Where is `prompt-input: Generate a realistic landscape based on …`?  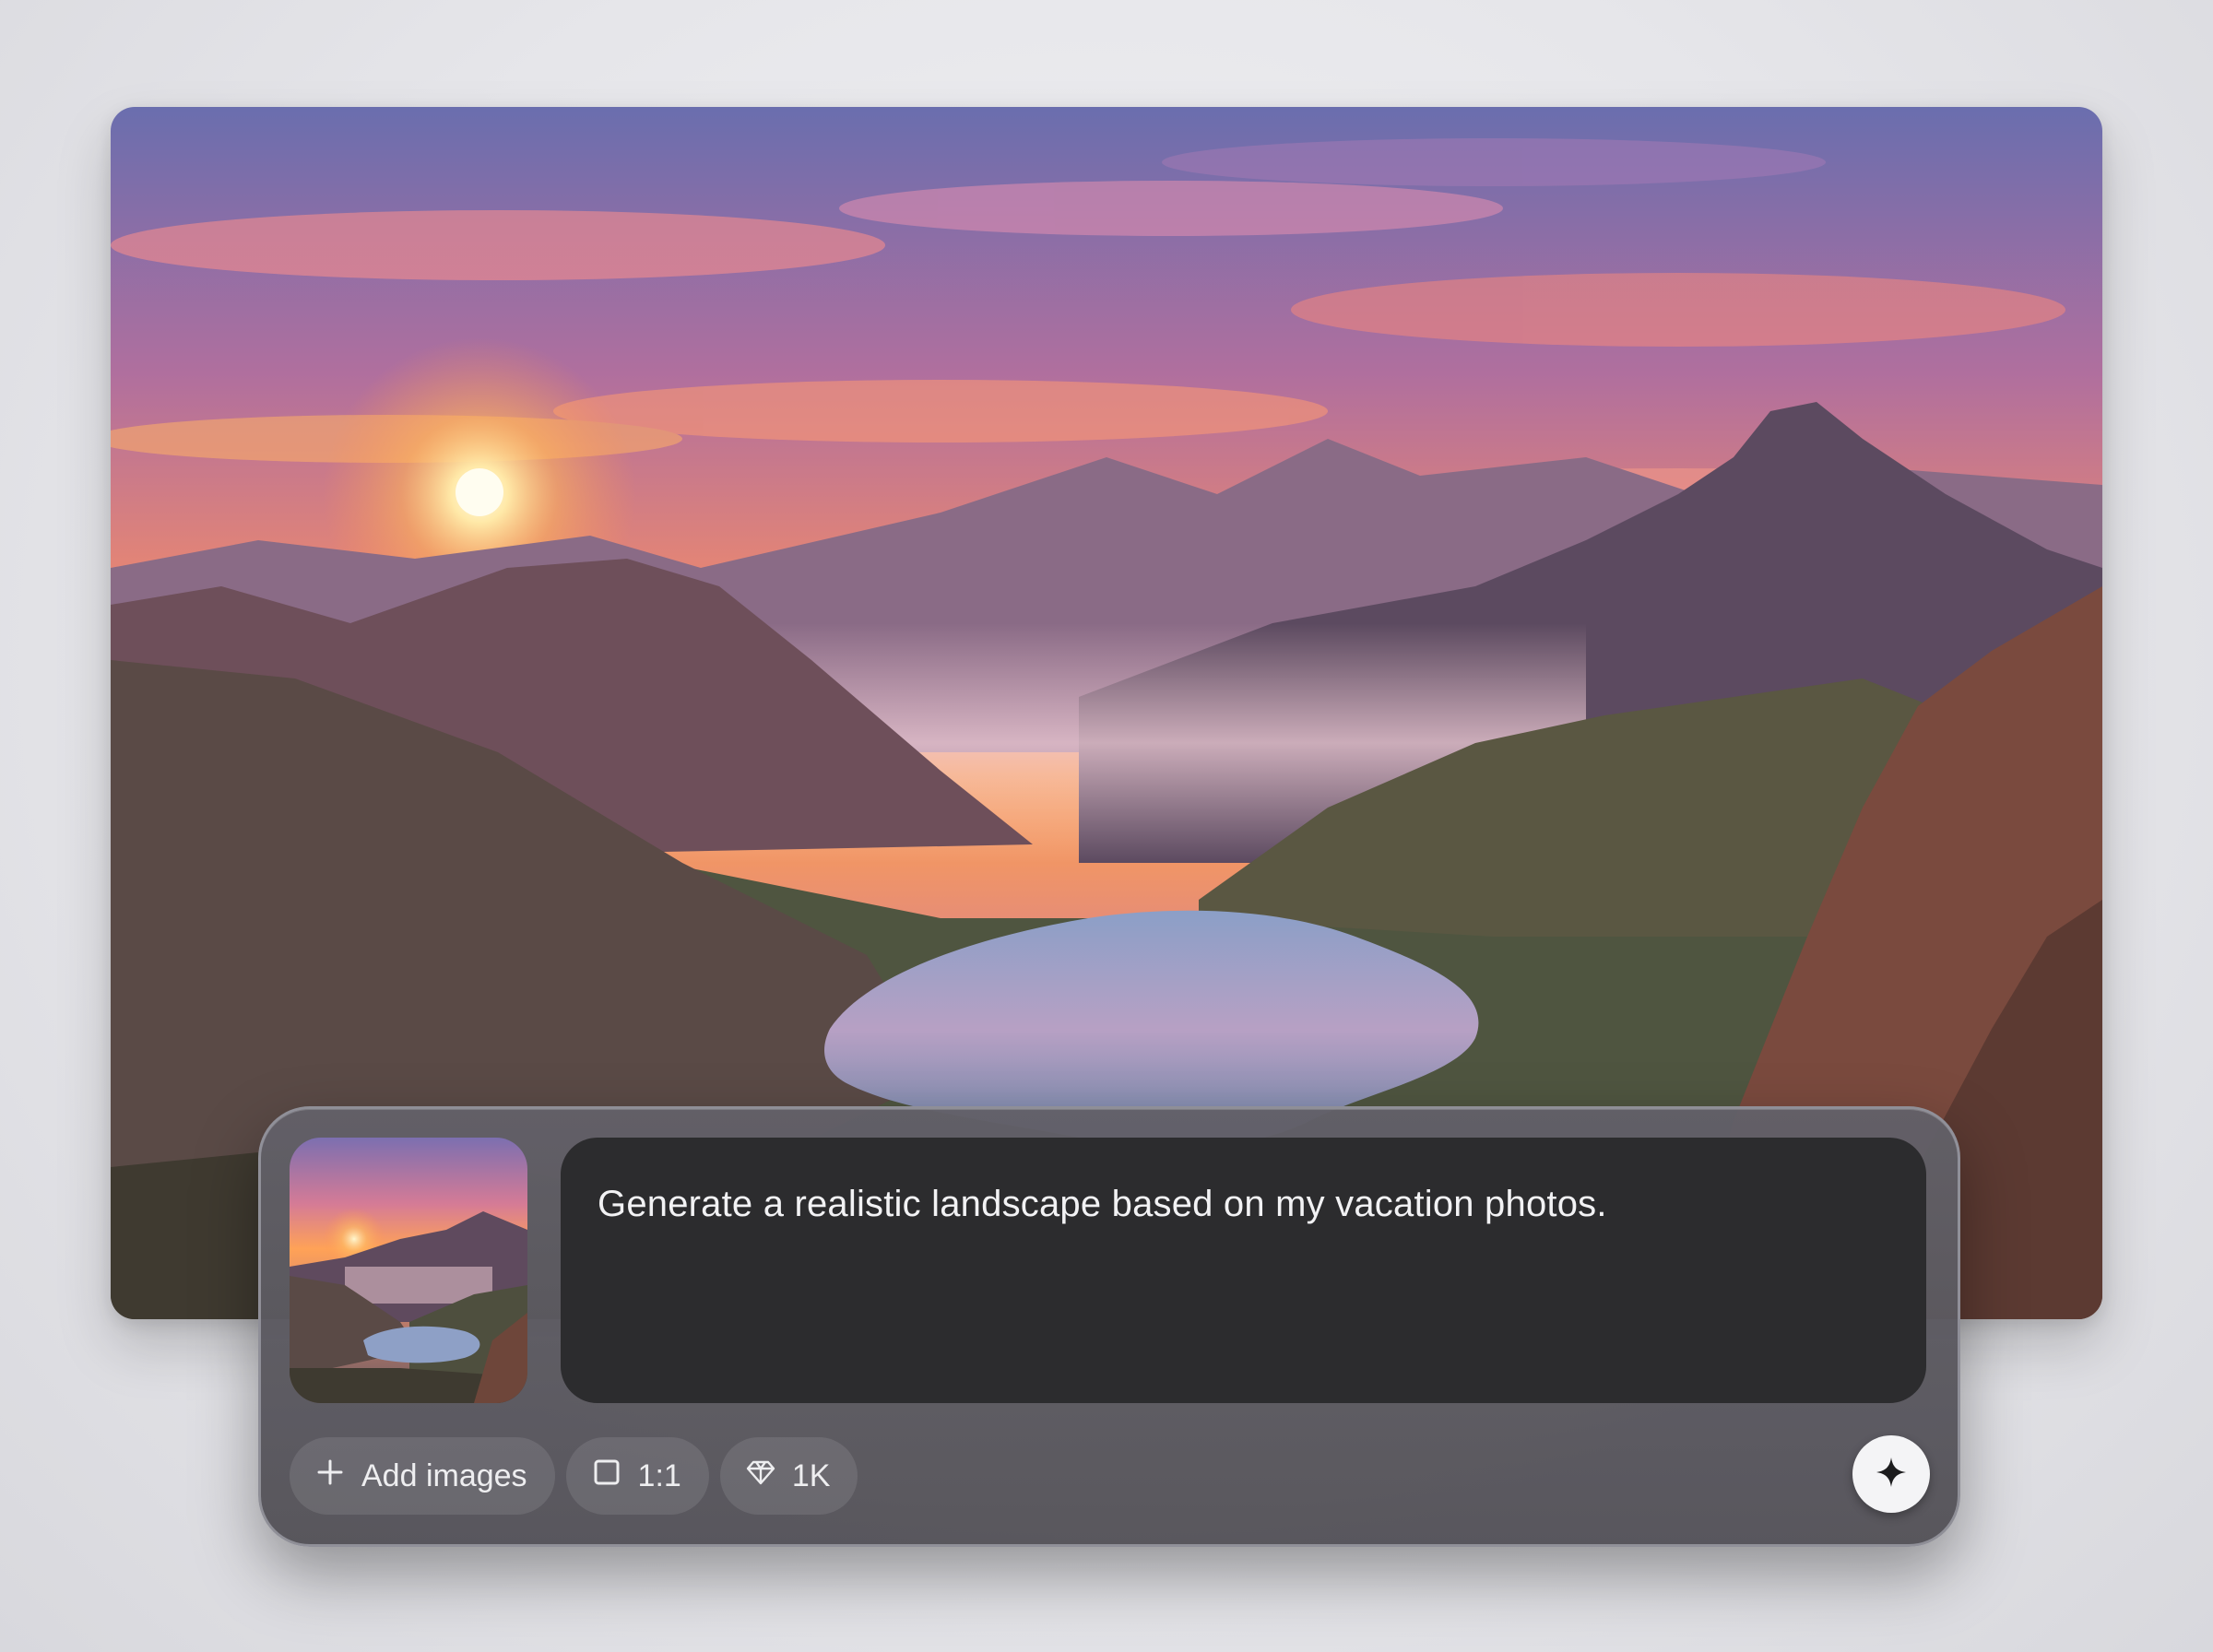
prompt-input: Generate a realistic landscape based on … is located at coordinates (1243, 1270).